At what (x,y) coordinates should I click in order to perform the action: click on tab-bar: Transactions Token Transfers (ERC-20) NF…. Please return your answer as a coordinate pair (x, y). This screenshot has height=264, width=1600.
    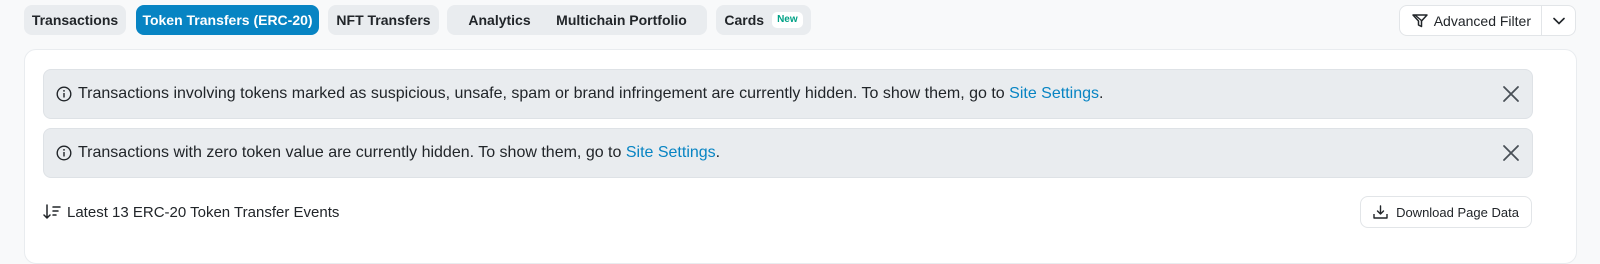
    Looking at the image, I should click on (800, 20).